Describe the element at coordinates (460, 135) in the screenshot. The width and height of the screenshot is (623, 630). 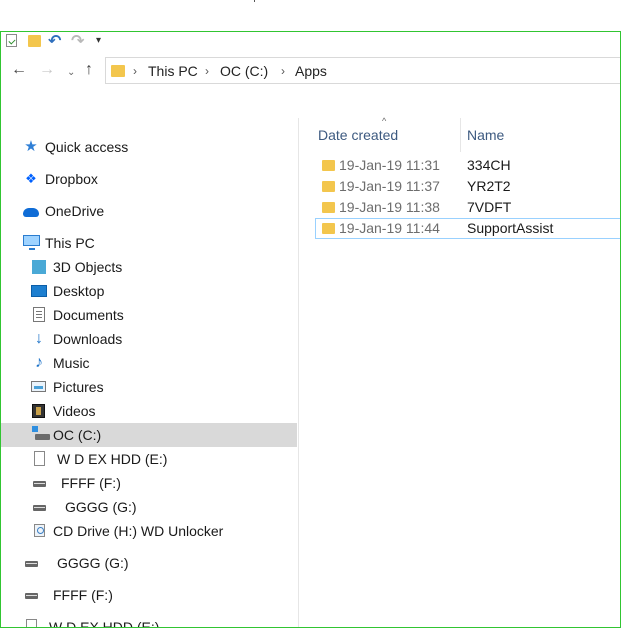
I see `column-divider` at that location.